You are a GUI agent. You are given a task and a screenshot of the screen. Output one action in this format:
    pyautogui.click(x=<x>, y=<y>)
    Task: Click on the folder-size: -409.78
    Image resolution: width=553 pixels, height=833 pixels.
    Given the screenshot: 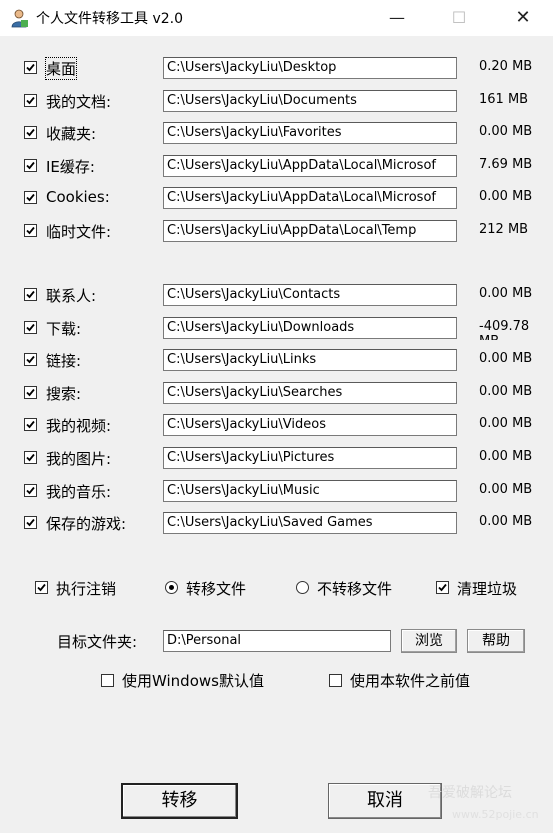 What is the action you would take?
    pyautogui.click(x=504, y=326)
    